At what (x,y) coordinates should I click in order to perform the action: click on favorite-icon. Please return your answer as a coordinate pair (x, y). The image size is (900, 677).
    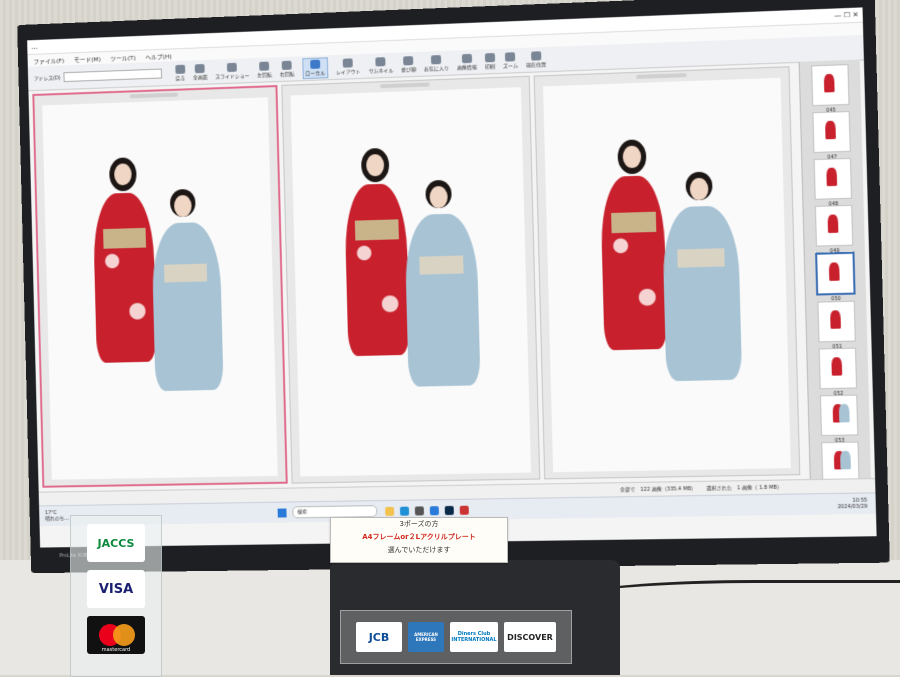
    Looking at the image, I should click on (436, 59).